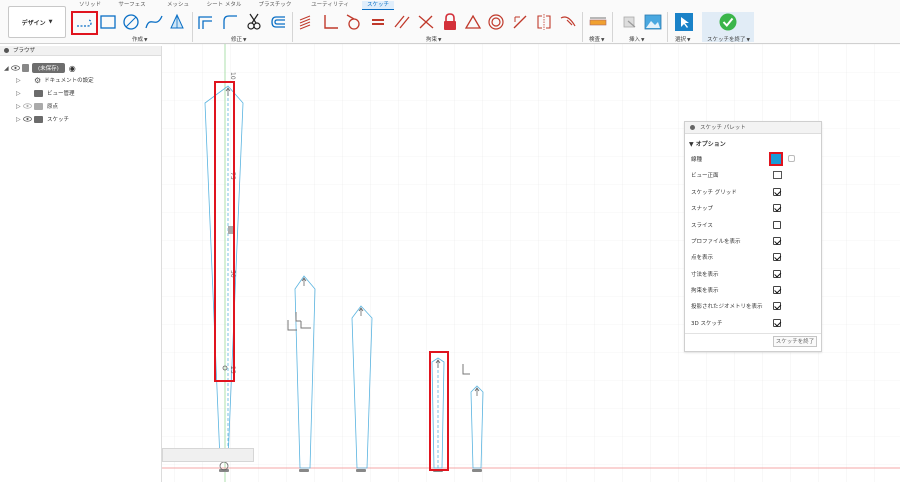 This screenshot has width=900, height=482. I want to click on look-at-icon, so click(777, 175).